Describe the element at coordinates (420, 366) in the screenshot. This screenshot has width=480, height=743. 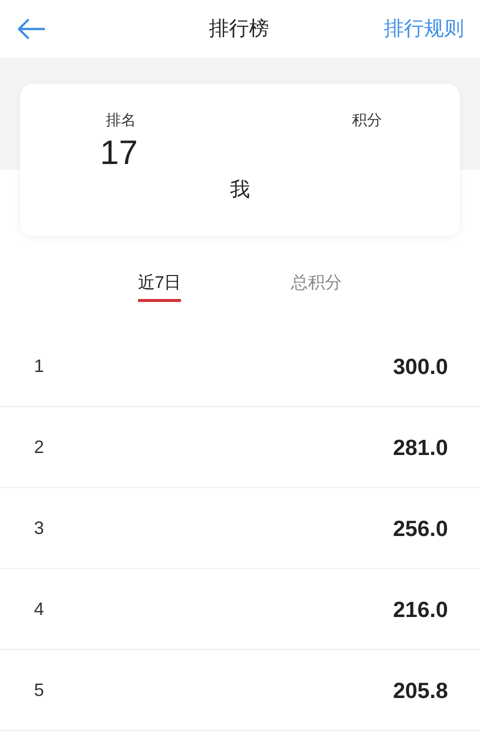
I see `score-value: 300.0` at that location.